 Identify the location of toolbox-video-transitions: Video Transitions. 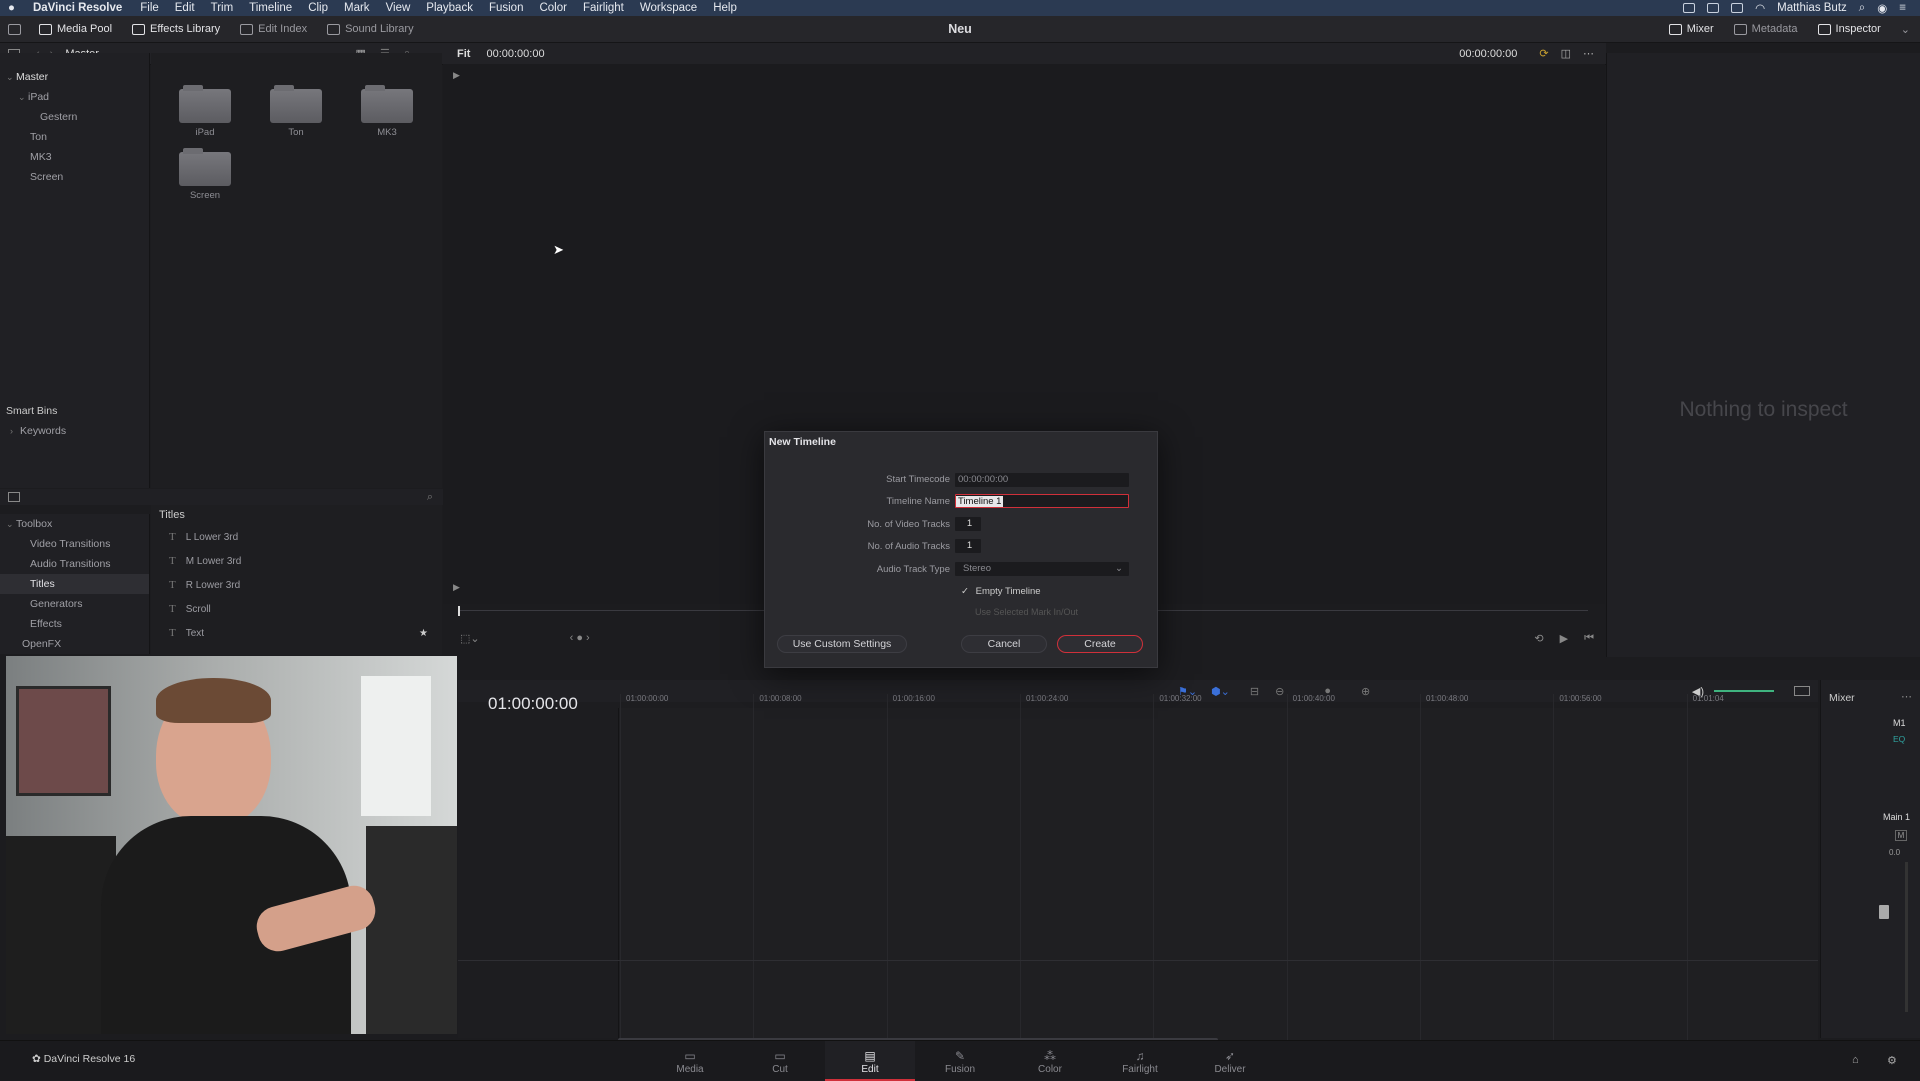
(74, 544).